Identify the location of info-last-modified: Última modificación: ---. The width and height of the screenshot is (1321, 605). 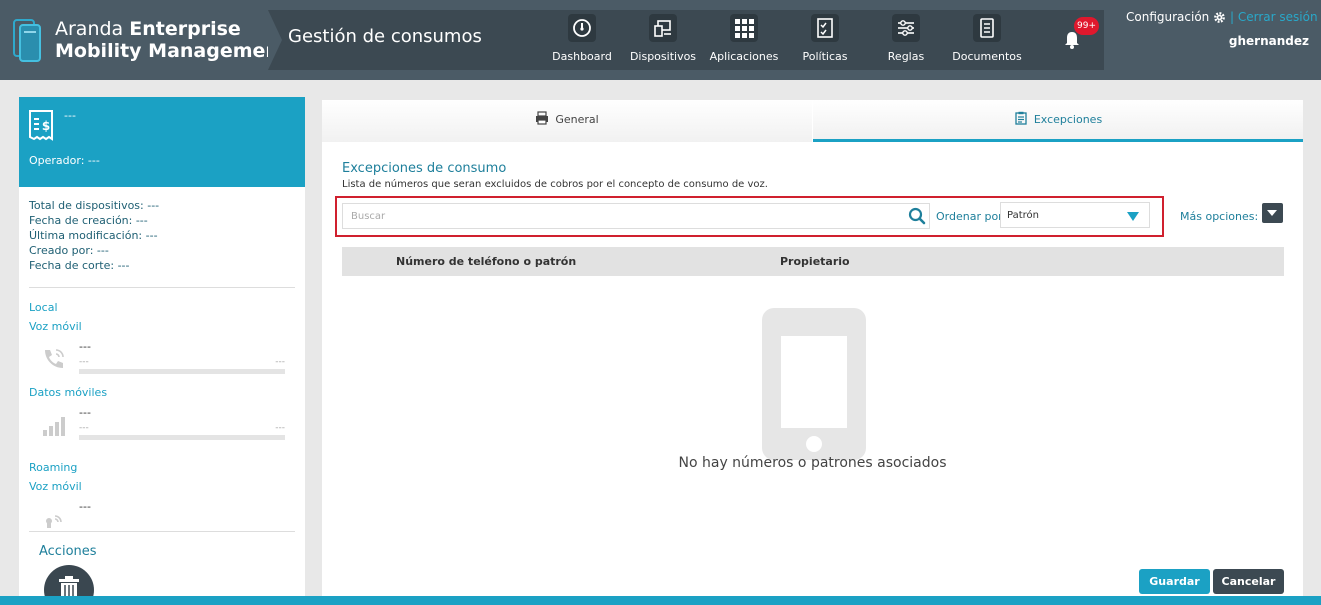
(93, 235).